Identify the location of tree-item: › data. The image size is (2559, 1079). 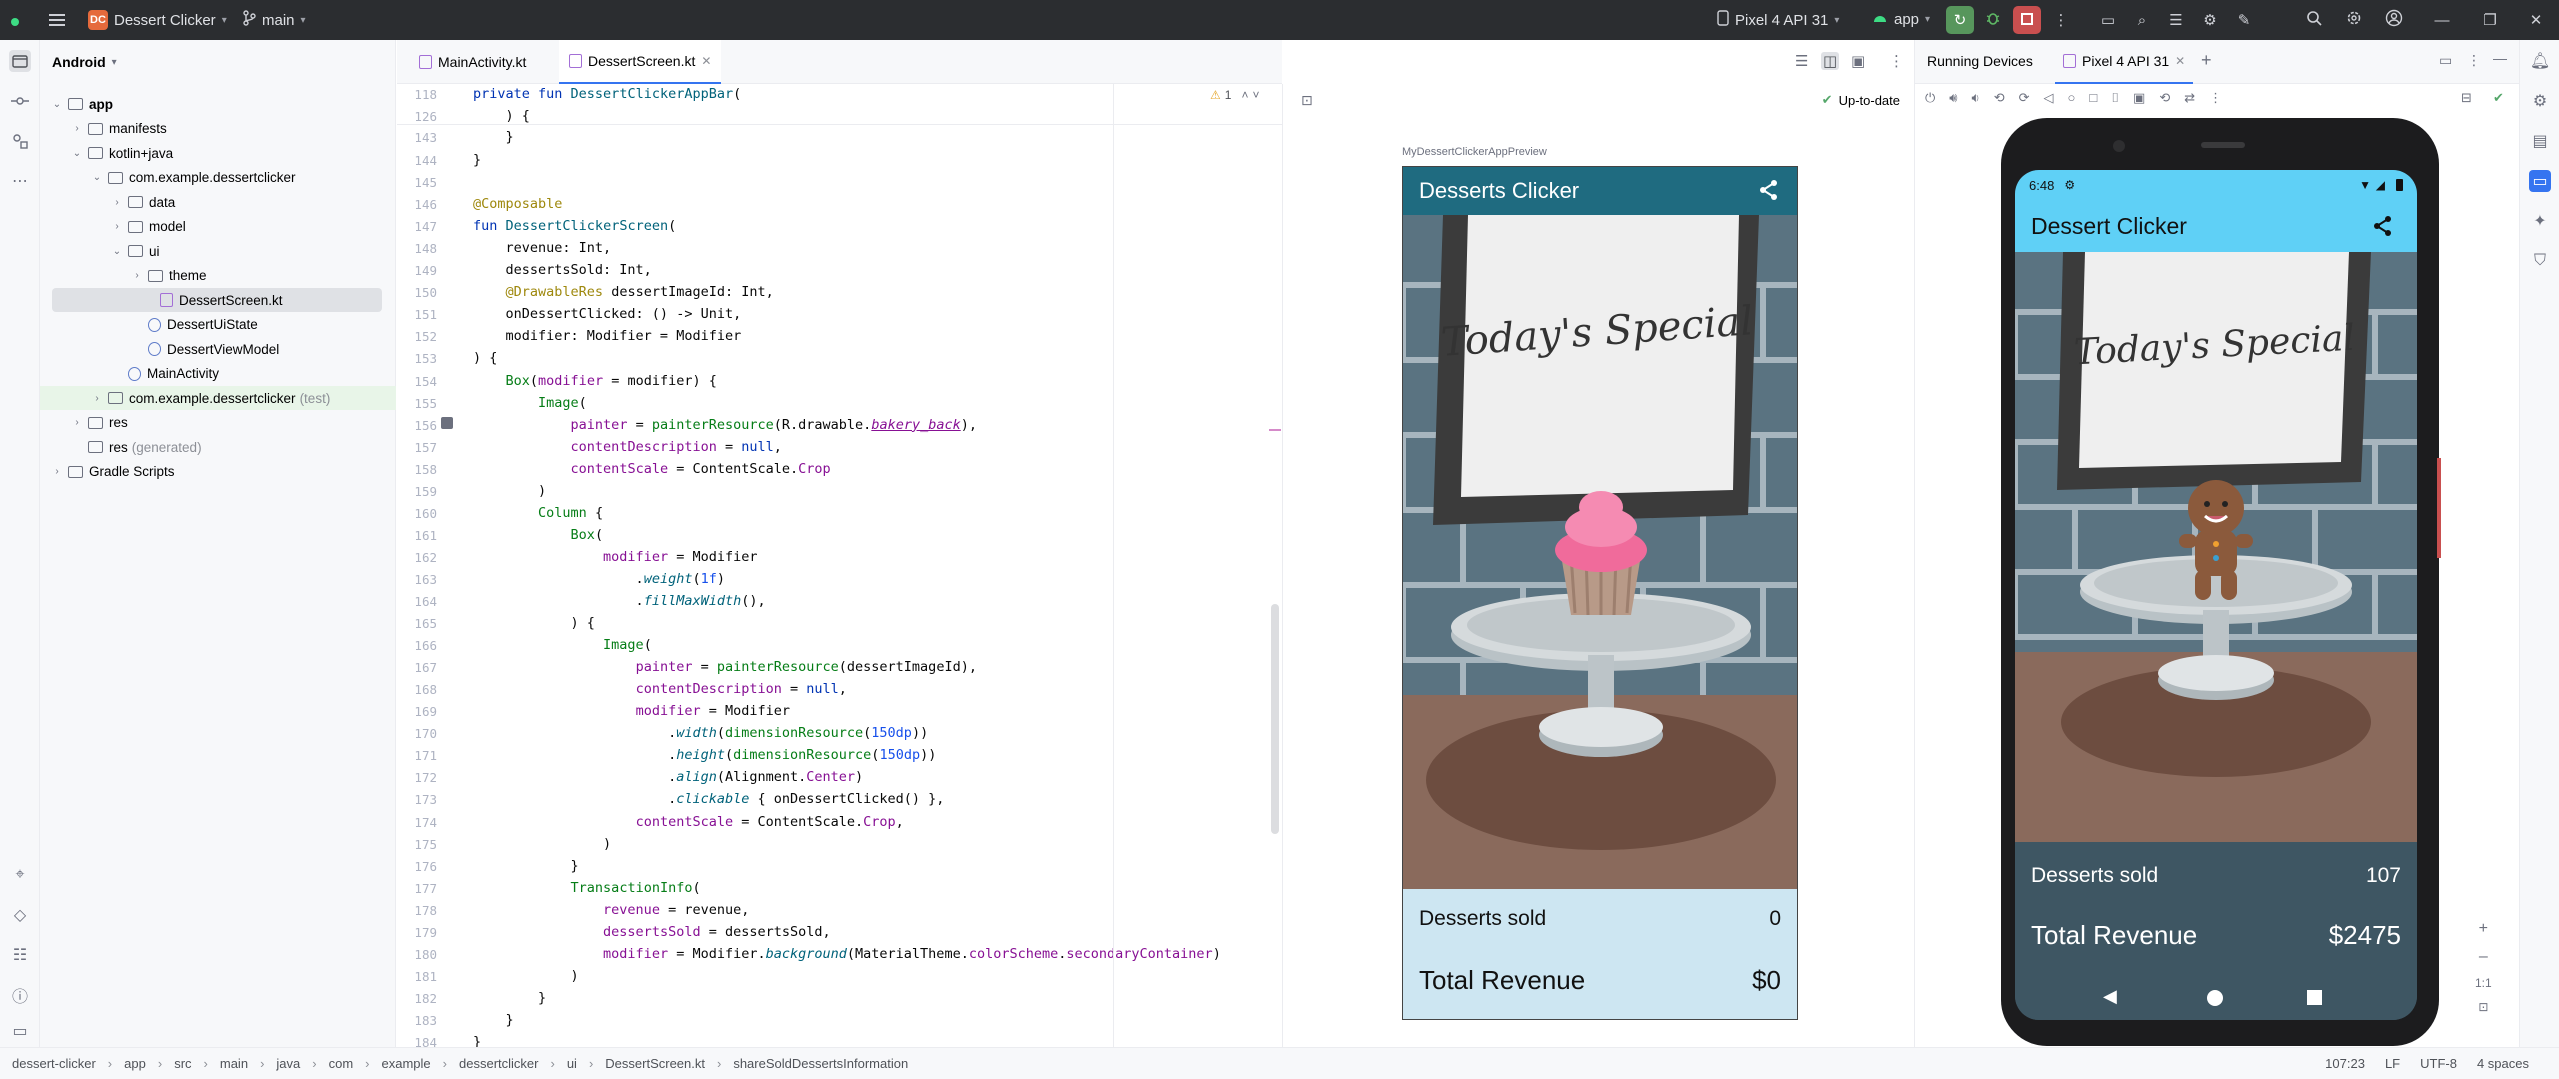
(142, 202).